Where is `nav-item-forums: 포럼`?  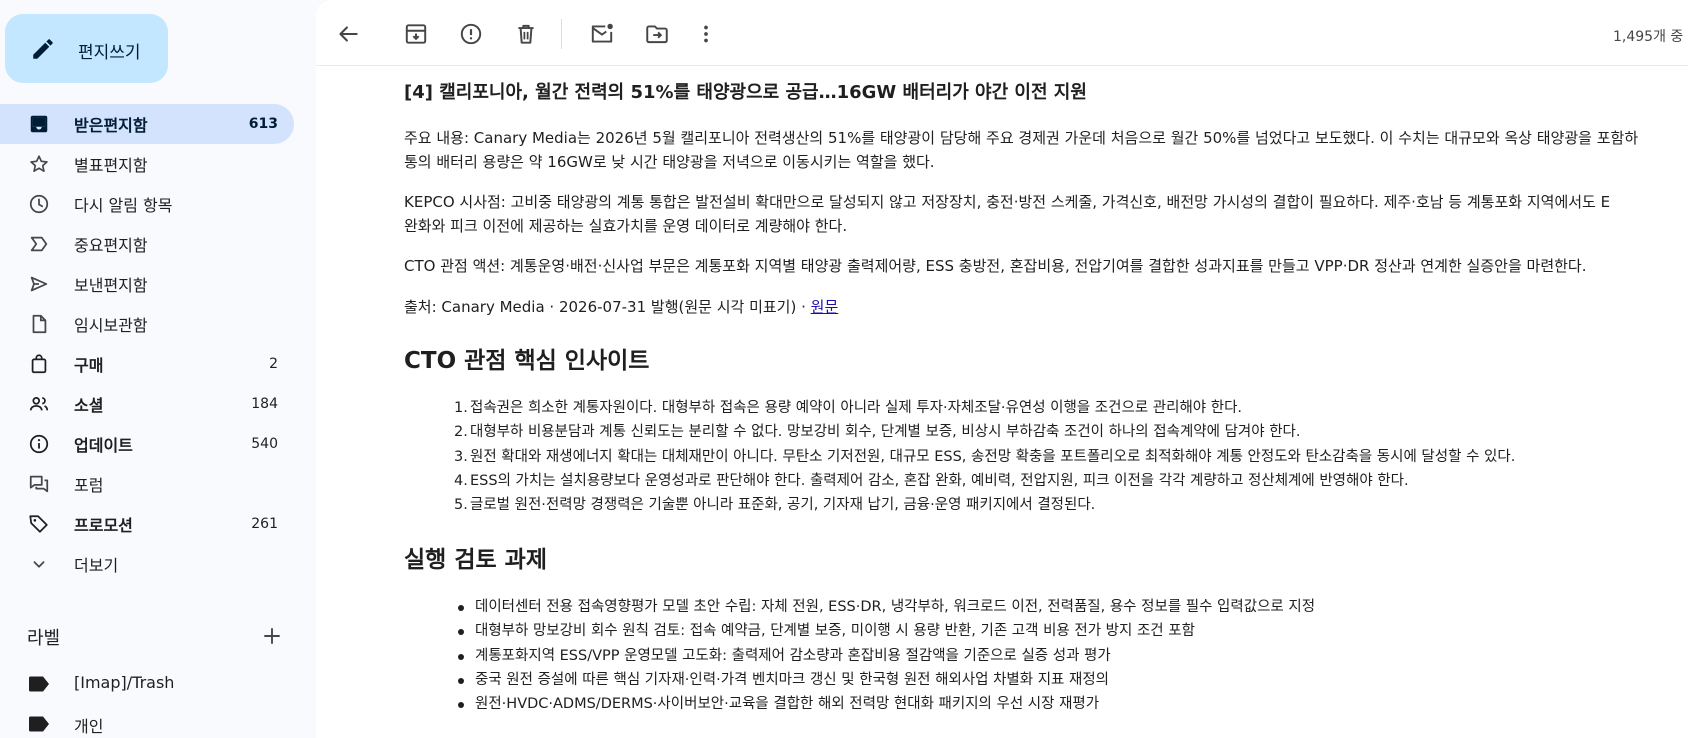 nav-item-forums: 포럼 is located at coordinates (158, 484).